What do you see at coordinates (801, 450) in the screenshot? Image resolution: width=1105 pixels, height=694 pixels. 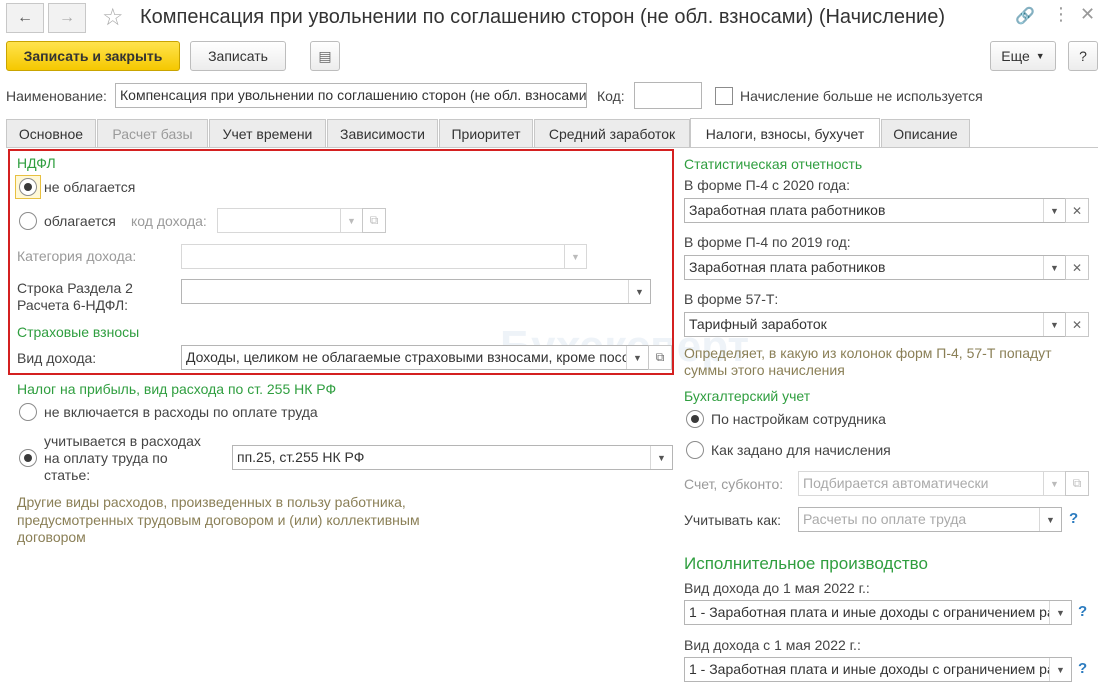 I see `accounting-accrual-label: Как задано для начисления` at bounding box center [801, 450].